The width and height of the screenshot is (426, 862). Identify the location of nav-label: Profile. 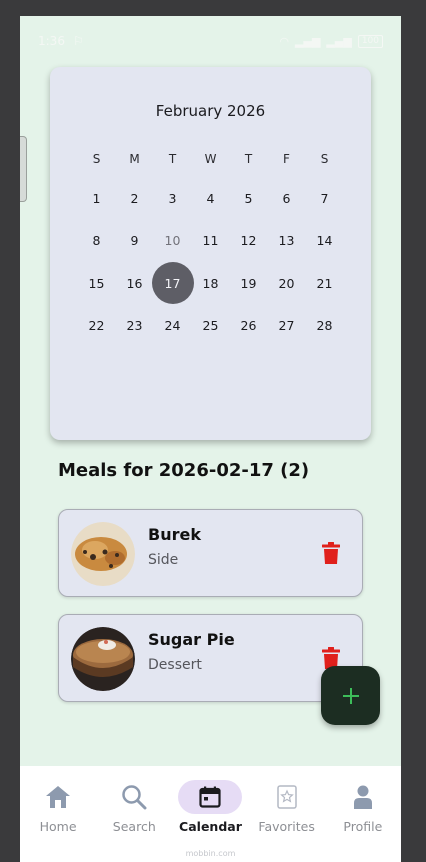
(363, 826).